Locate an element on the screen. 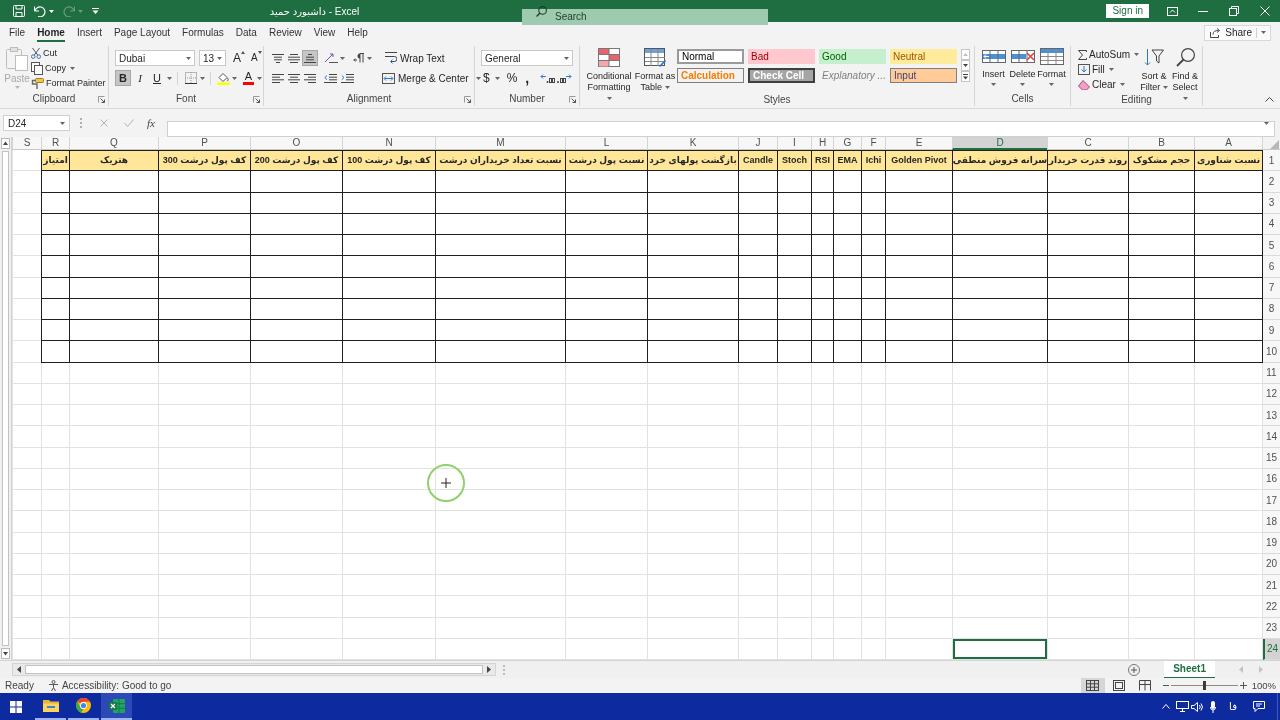 Image resolution: width=1280 pixels, height=720 pixels. column-header: P is located at coordinates (204, 143).